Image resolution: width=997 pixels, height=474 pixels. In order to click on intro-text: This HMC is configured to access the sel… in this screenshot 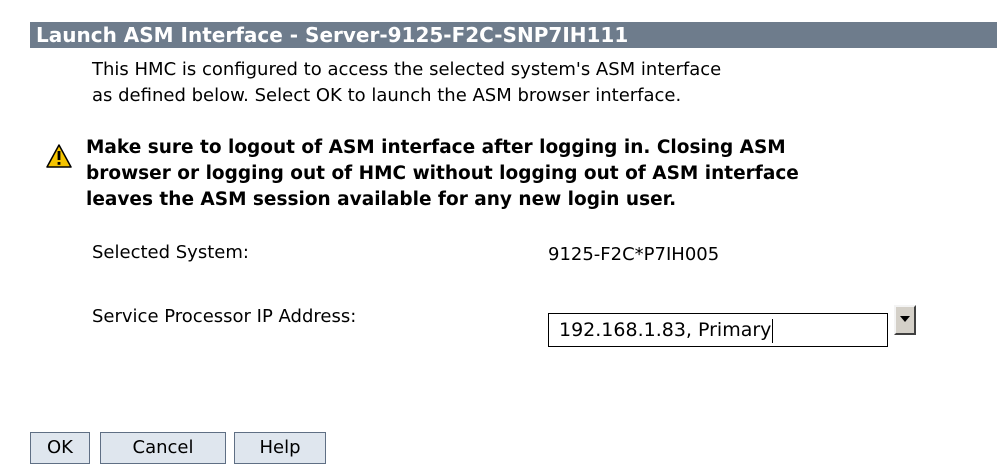, I will do `click(532, 83)`.